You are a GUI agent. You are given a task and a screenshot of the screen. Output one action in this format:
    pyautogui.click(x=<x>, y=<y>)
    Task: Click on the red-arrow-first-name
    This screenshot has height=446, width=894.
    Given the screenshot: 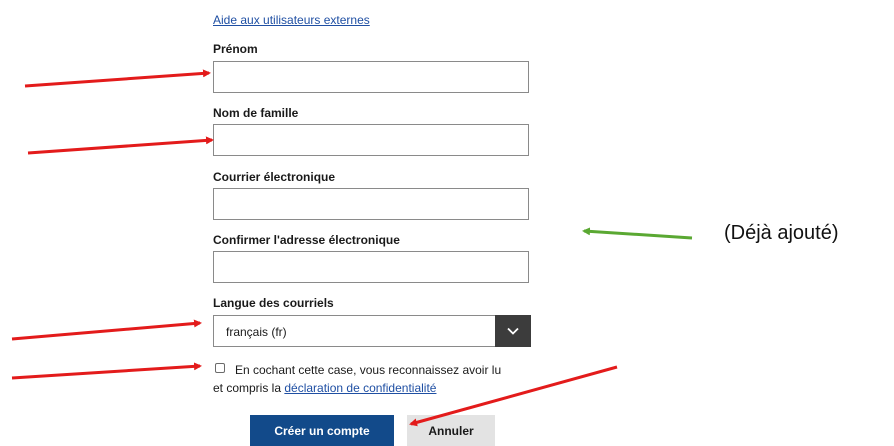 What is the action you would take?
    pyautogui.click(x=117, y=78)
    